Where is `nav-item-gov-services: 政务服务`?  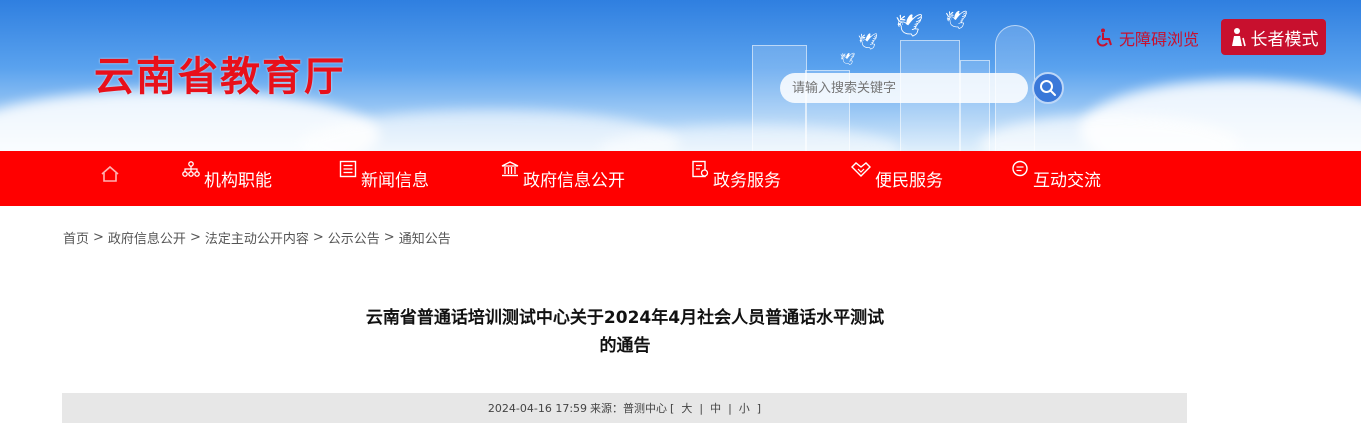 nav-item-gov-services: 政务服务 is located at coordinates (736, 178).